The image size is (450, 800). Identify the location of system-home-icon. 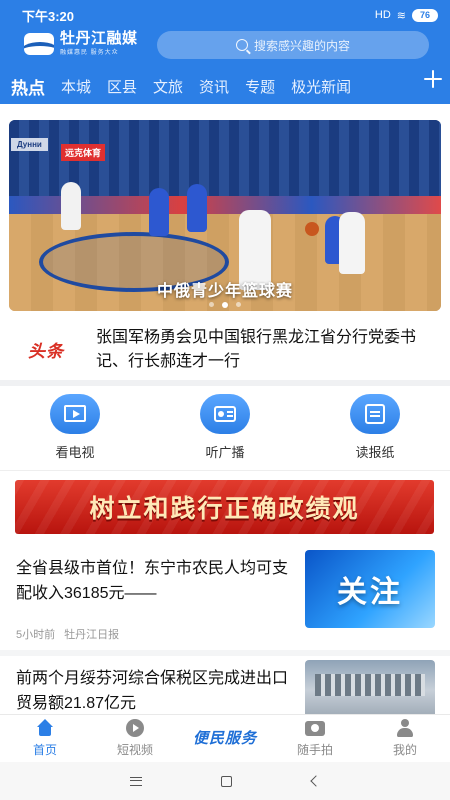
(227, 781).